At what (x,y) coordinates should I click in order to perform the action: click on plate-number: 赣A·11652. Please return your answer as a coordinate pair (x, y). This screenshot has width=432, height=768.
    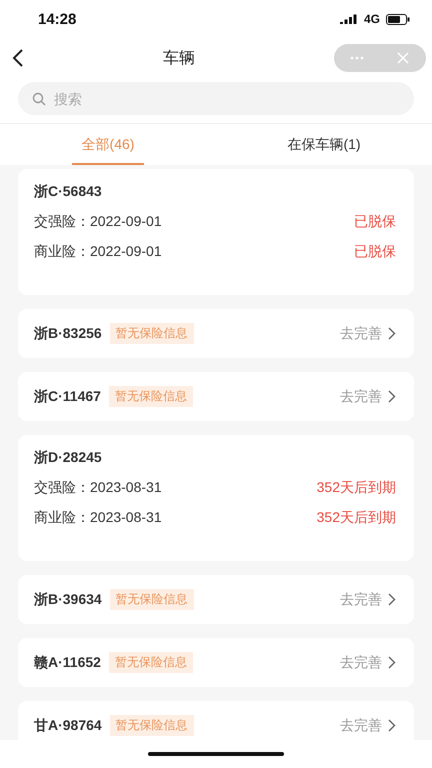
    Looking at the image, I should click on (67, 663).